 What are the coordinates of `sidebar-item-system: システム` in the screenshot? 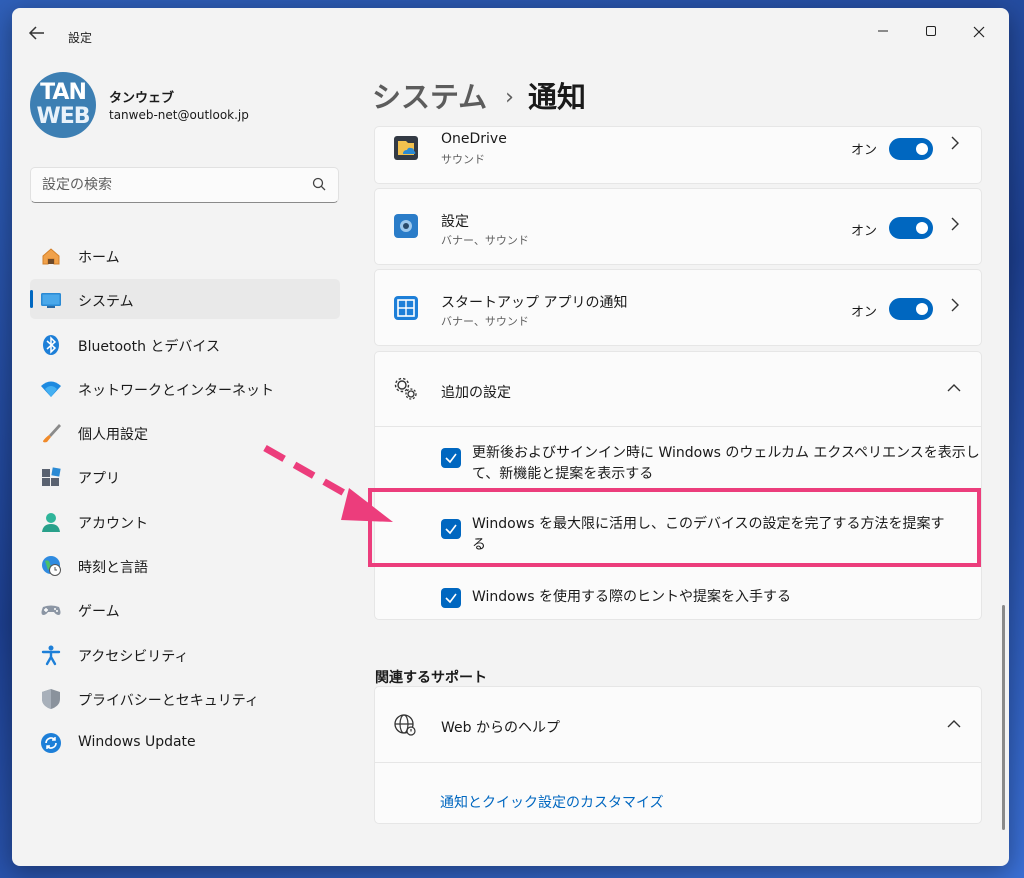 It's located at (185, 299).